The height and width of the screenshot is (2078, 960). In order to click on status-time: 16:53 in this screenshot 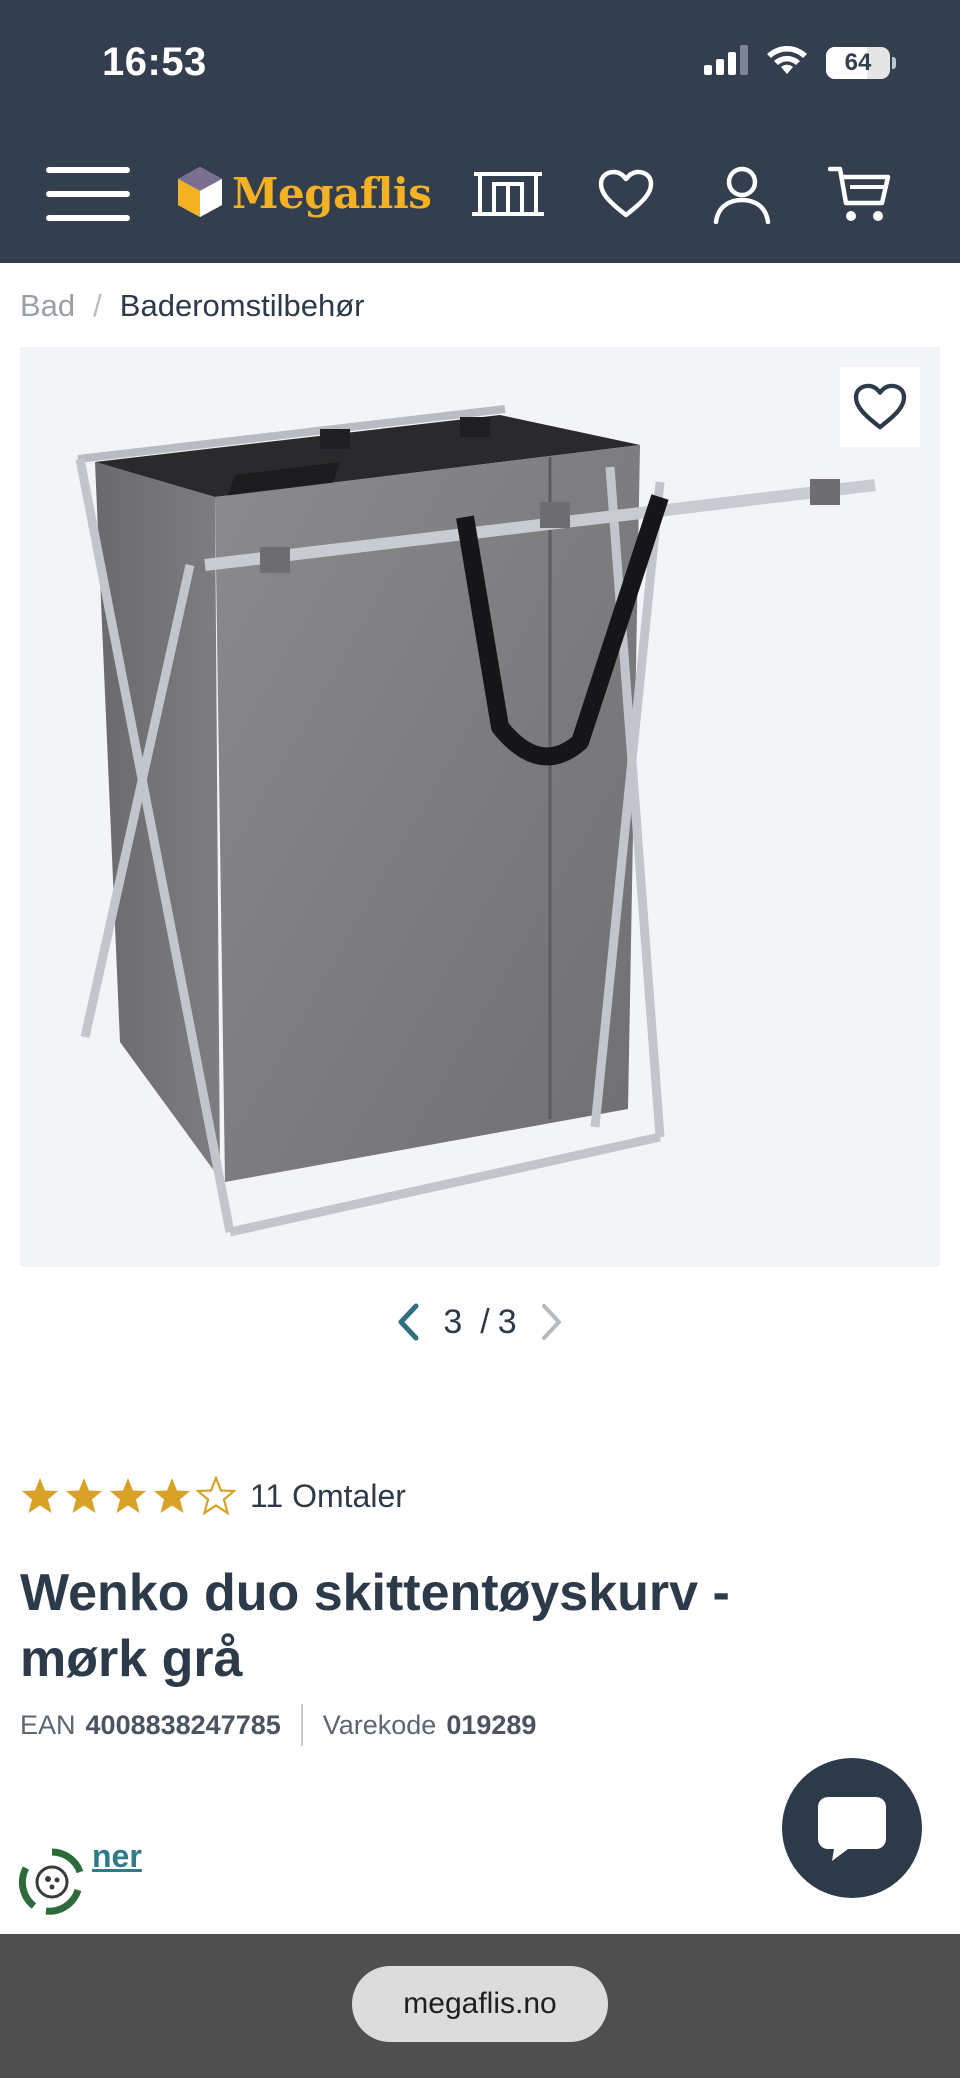, I will do `click(154, 62)`.